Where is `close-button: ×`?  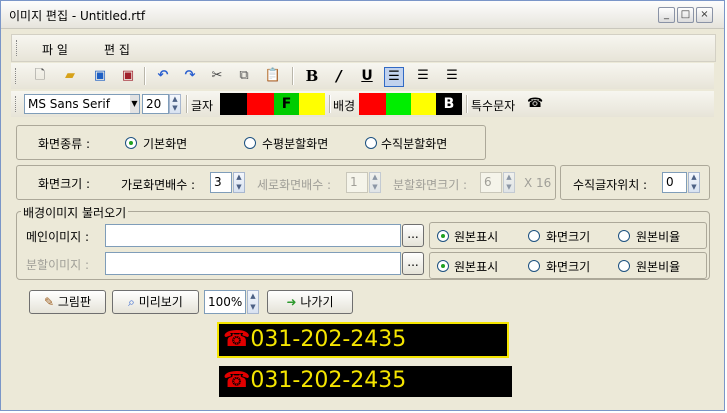
close-button: × is located at coordinates (704, 15).